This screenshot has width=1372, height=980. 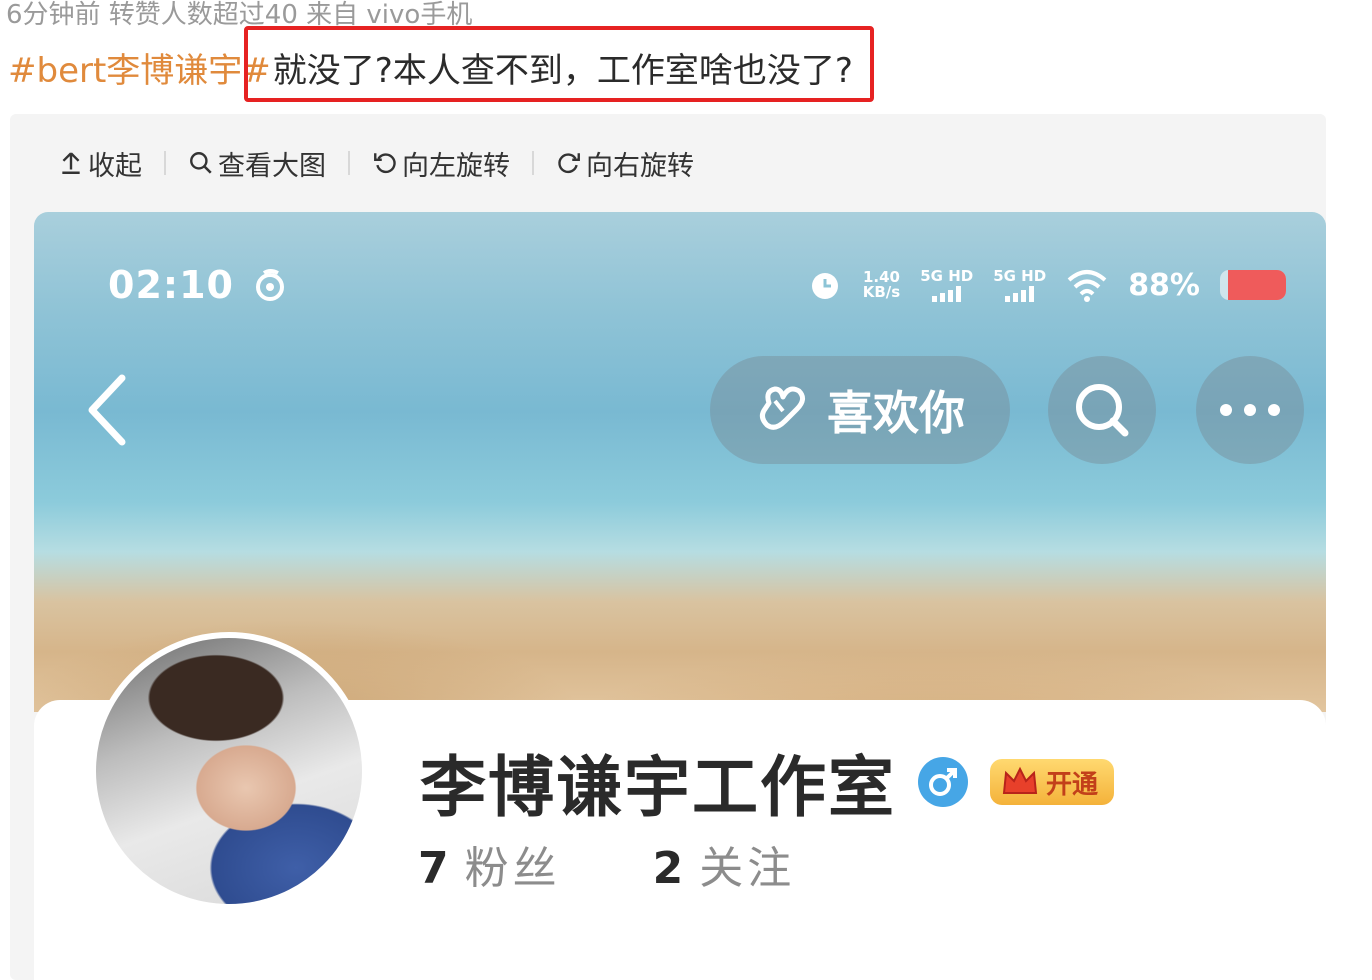 I want to click on alarm-icon, so click(x=824, y=286).